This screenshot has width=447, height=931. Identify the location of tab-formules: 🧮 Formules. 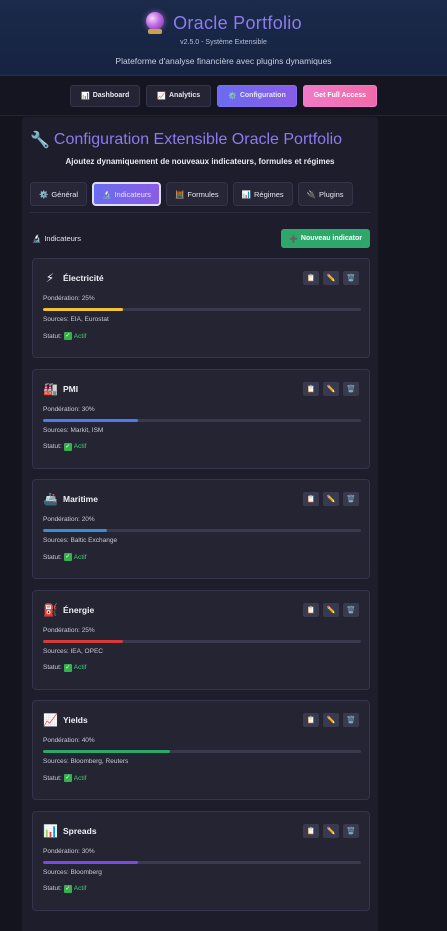
(197, 194).